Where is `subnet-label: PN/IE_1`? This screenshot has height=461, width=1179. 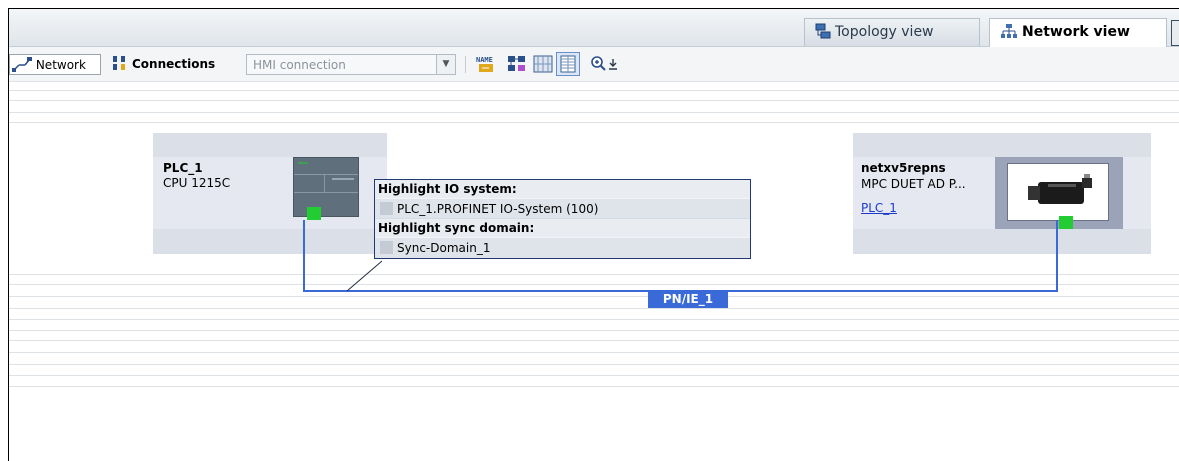 subnet-label: PN/IE_1 is located at coordinates (688, 299).